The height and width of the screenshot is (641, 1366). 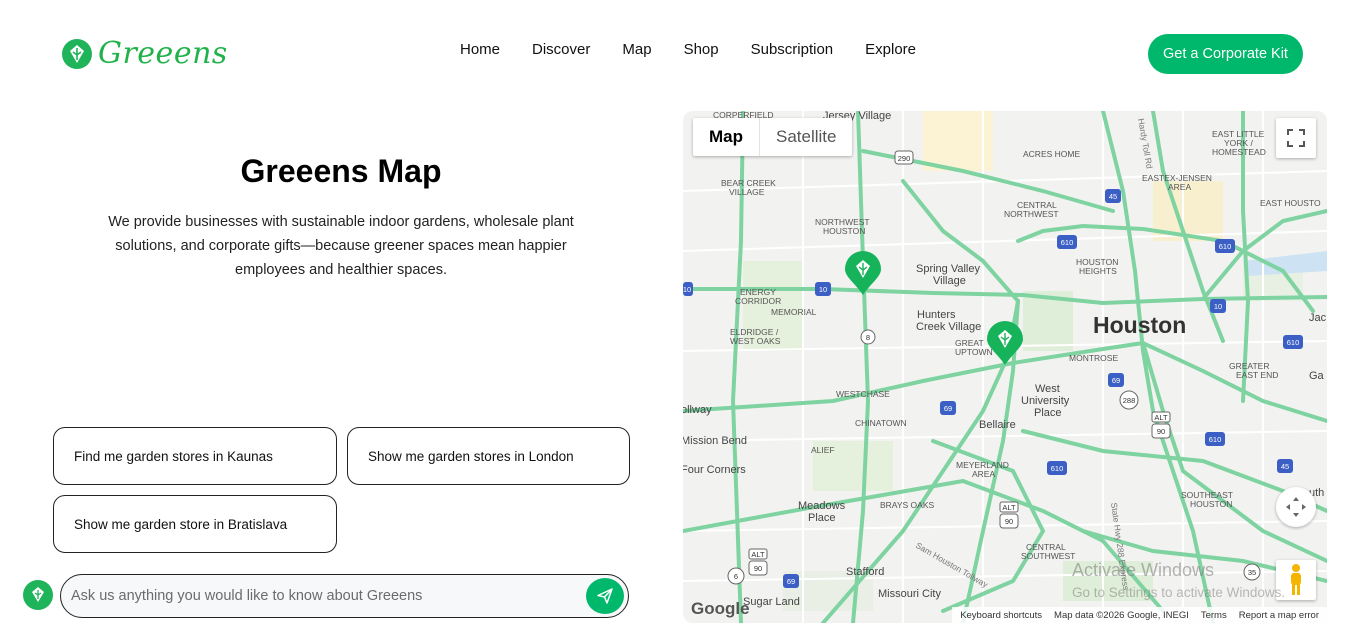 I want to click on assistant-avatar, so click(x=38, y=595).